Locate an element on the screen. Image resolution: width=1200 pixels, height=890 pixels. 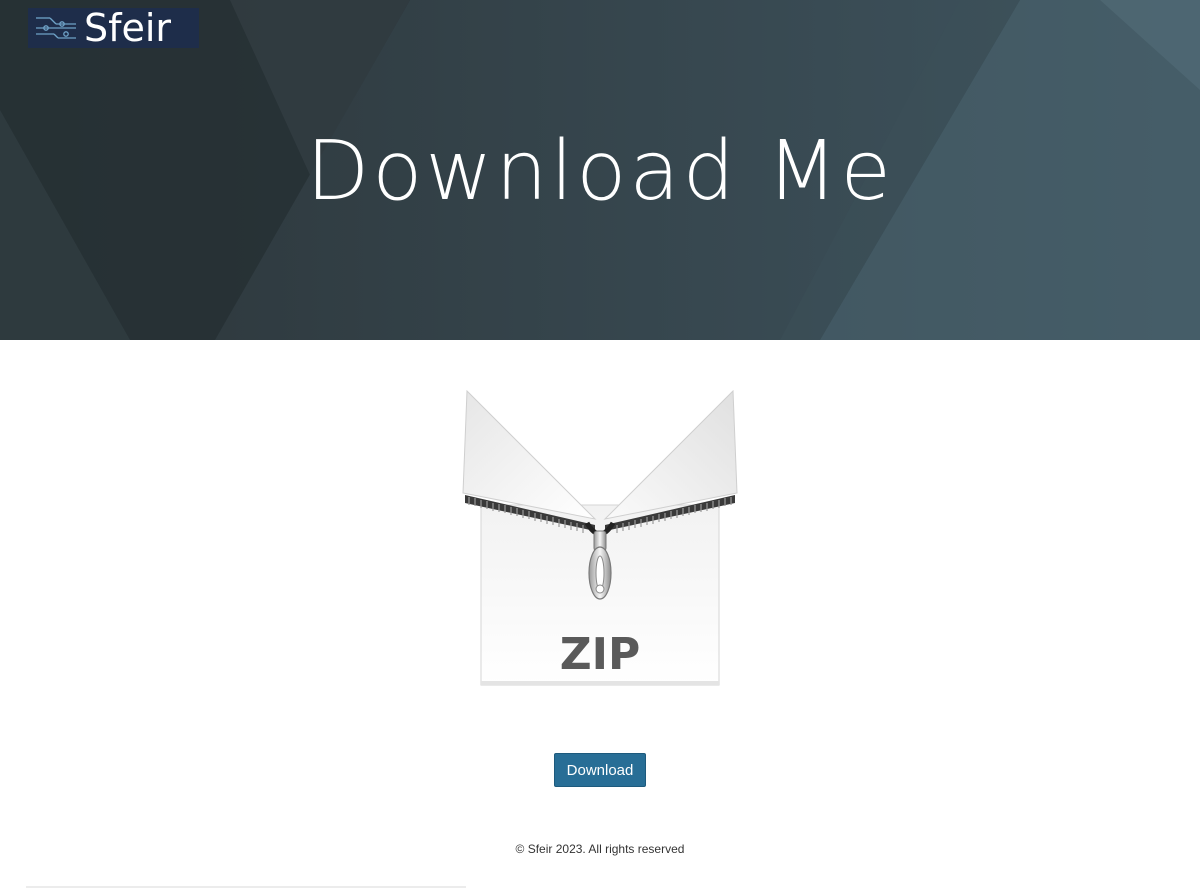
copyright-text: © Sfeir 2023. All rights reserved is located at coordinates (600, 849).